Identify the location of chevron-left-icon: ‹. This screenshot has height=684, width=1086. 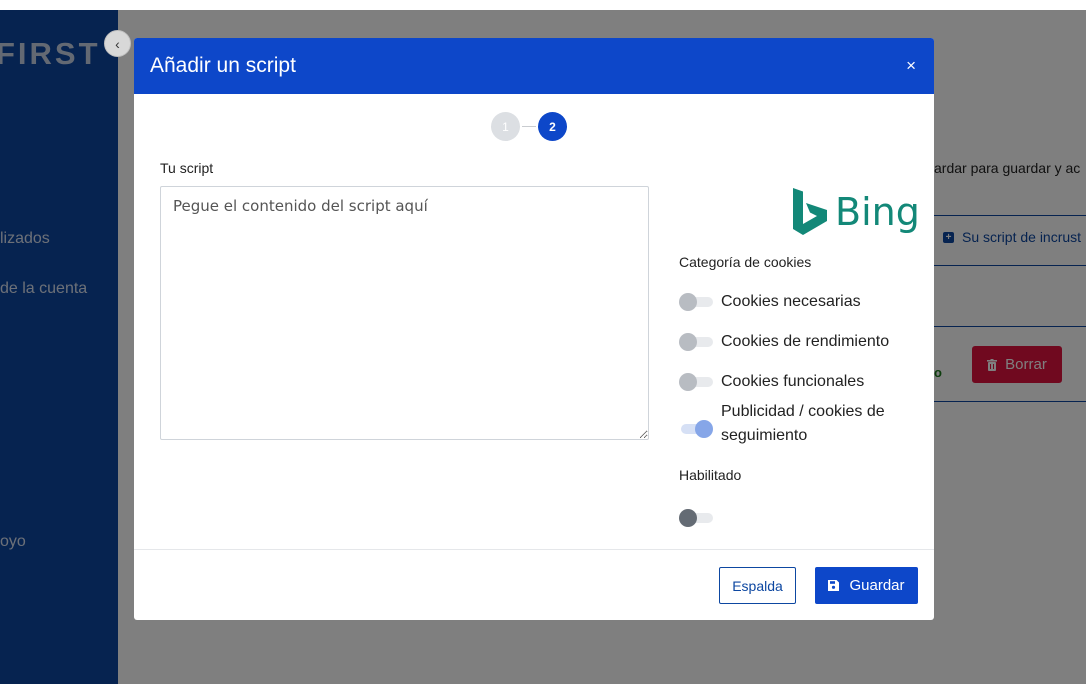
(117, 43).